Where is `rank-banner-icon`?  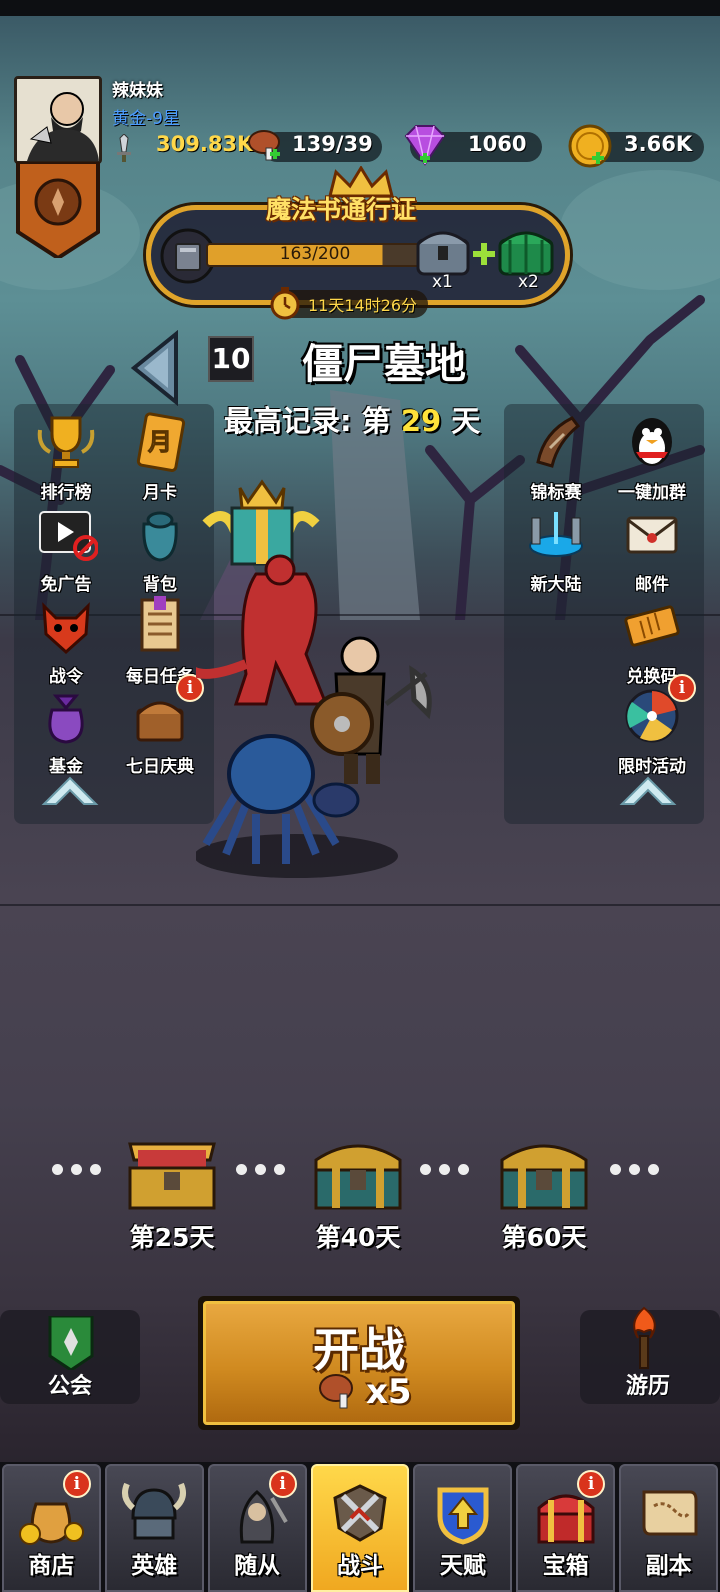
rank-banner-icon is located at coordinates (58, 210).